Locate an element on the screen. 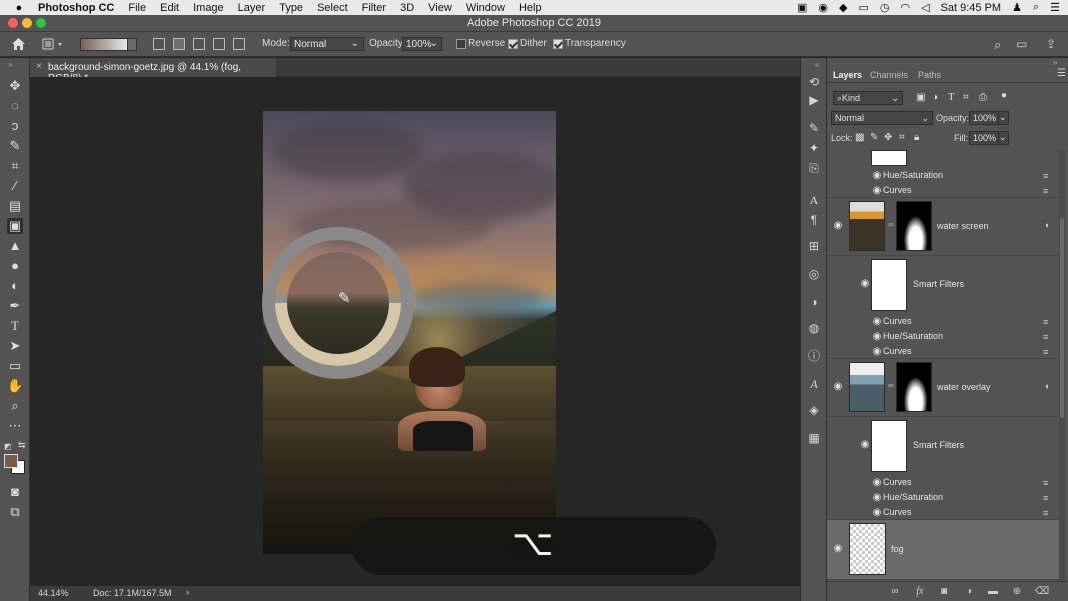 Image resolution: width=1068 pixels, height=601 pixels. character-panel-icon: A is located at coordinates (814, 200).